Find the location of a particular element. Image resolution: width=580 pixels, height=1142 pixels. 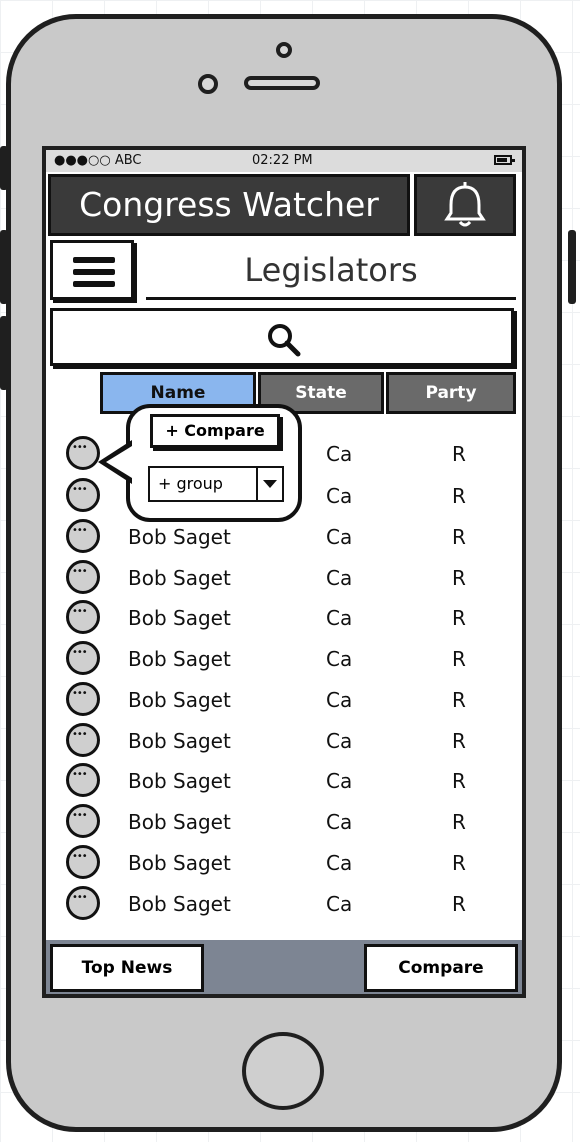

status-time: 02:22 PM is located at coordinates (282, 160).